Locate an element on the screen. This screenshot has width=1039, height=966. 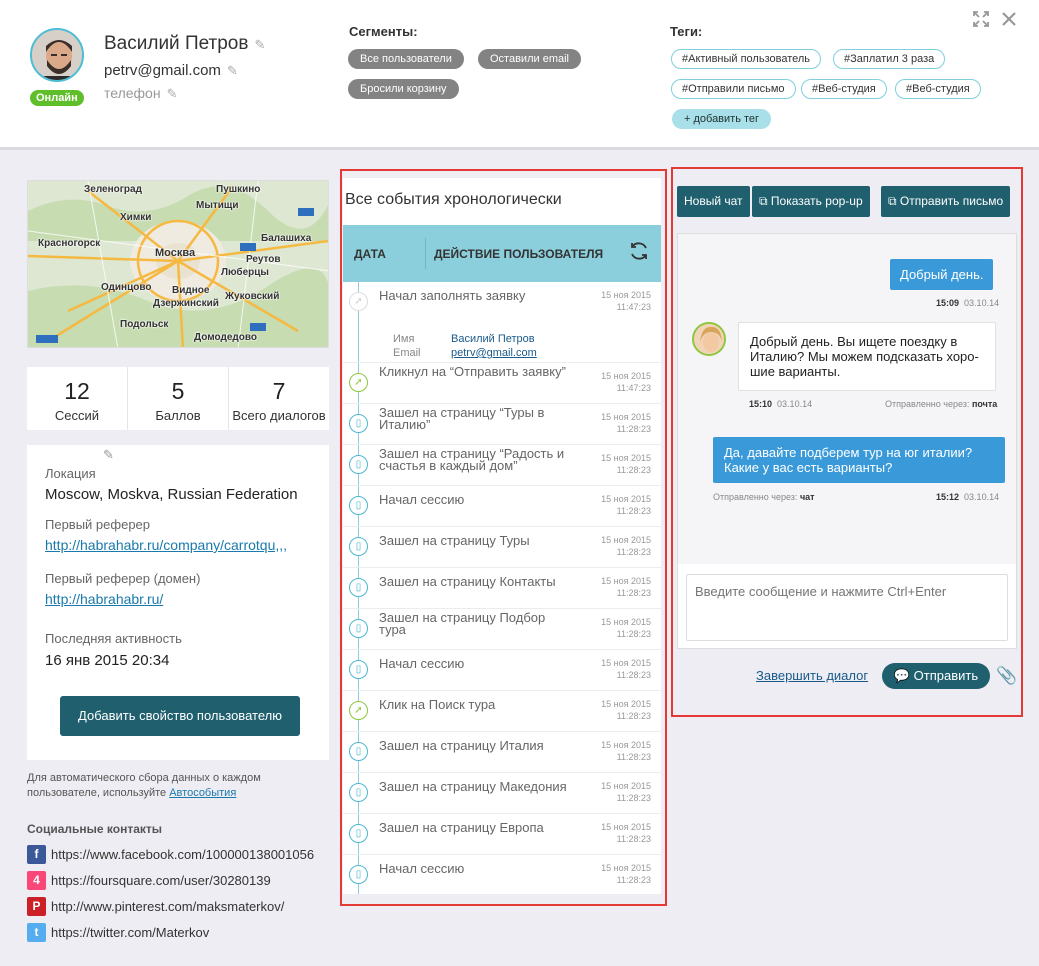
close-icon is located at coordinates (1009, 22).